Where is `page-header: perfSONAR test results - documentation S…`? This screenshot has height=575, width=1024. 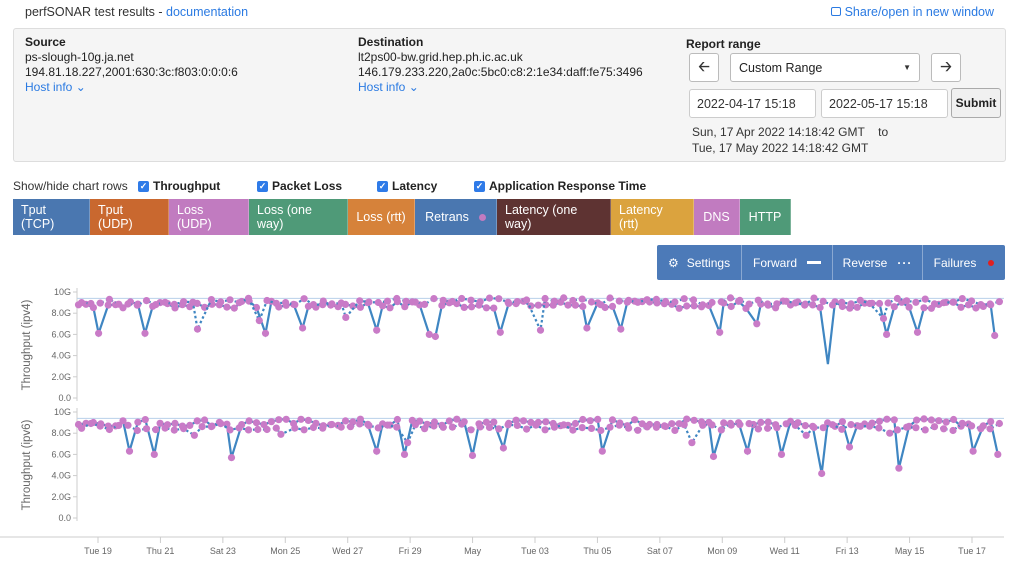
page-header: perfSONAR test results - documentation S… is located at coordinates (509, 13).